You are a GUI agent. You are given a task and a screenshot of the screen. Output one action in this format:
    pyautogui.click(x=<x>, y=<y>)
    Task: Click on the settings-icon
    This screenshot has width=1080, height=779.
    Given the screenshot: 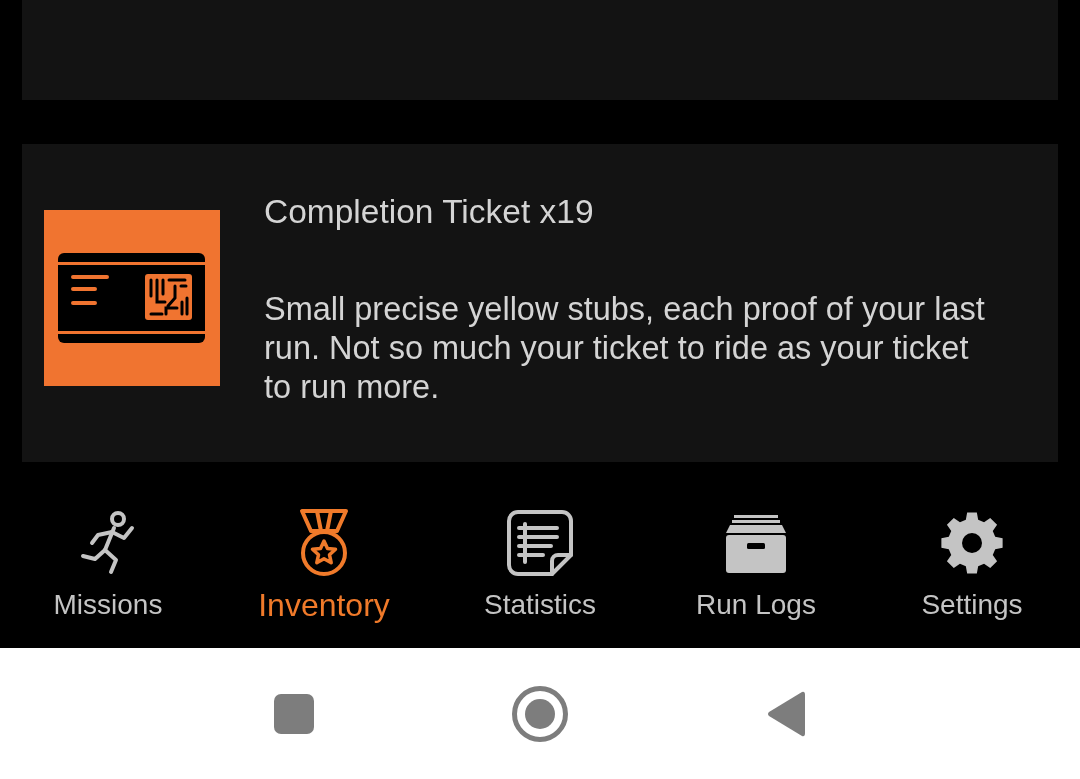 What is the action you would take?
    pyautogui.click(x=972, y=543)
    